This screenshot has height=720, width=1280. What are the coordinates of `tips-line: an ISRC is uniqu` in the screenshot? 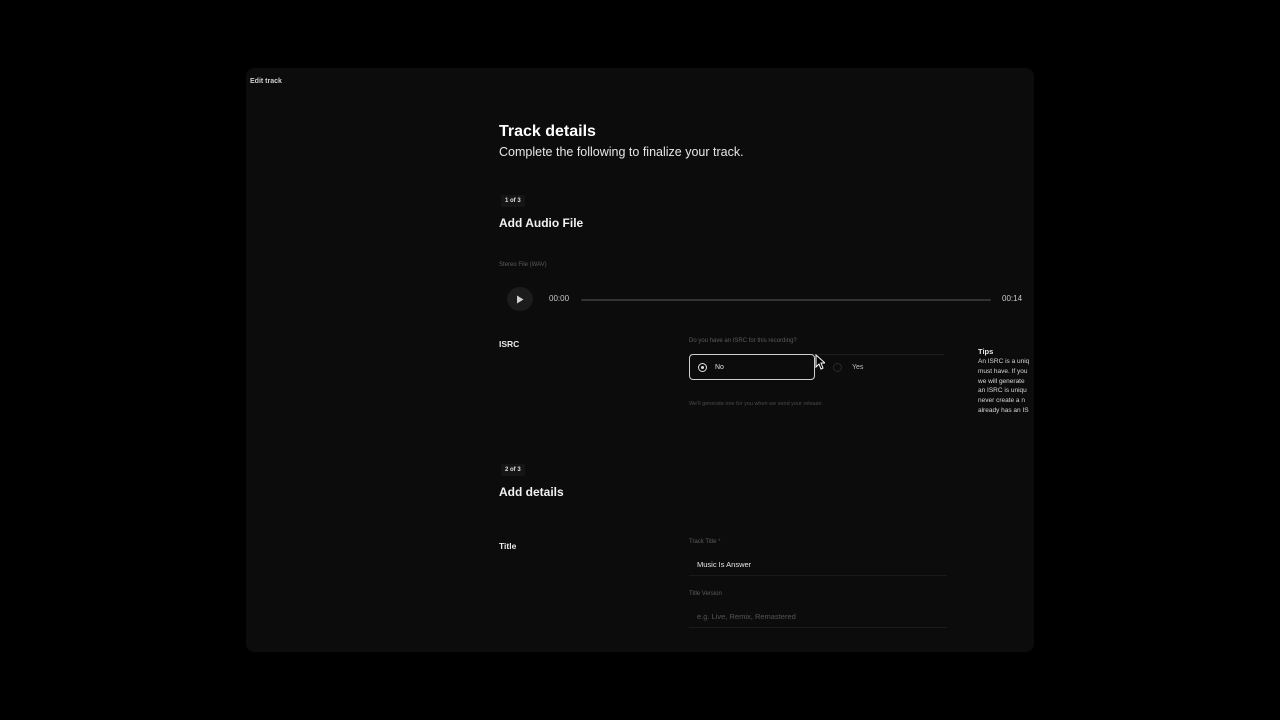 It's located at (1002, 391).